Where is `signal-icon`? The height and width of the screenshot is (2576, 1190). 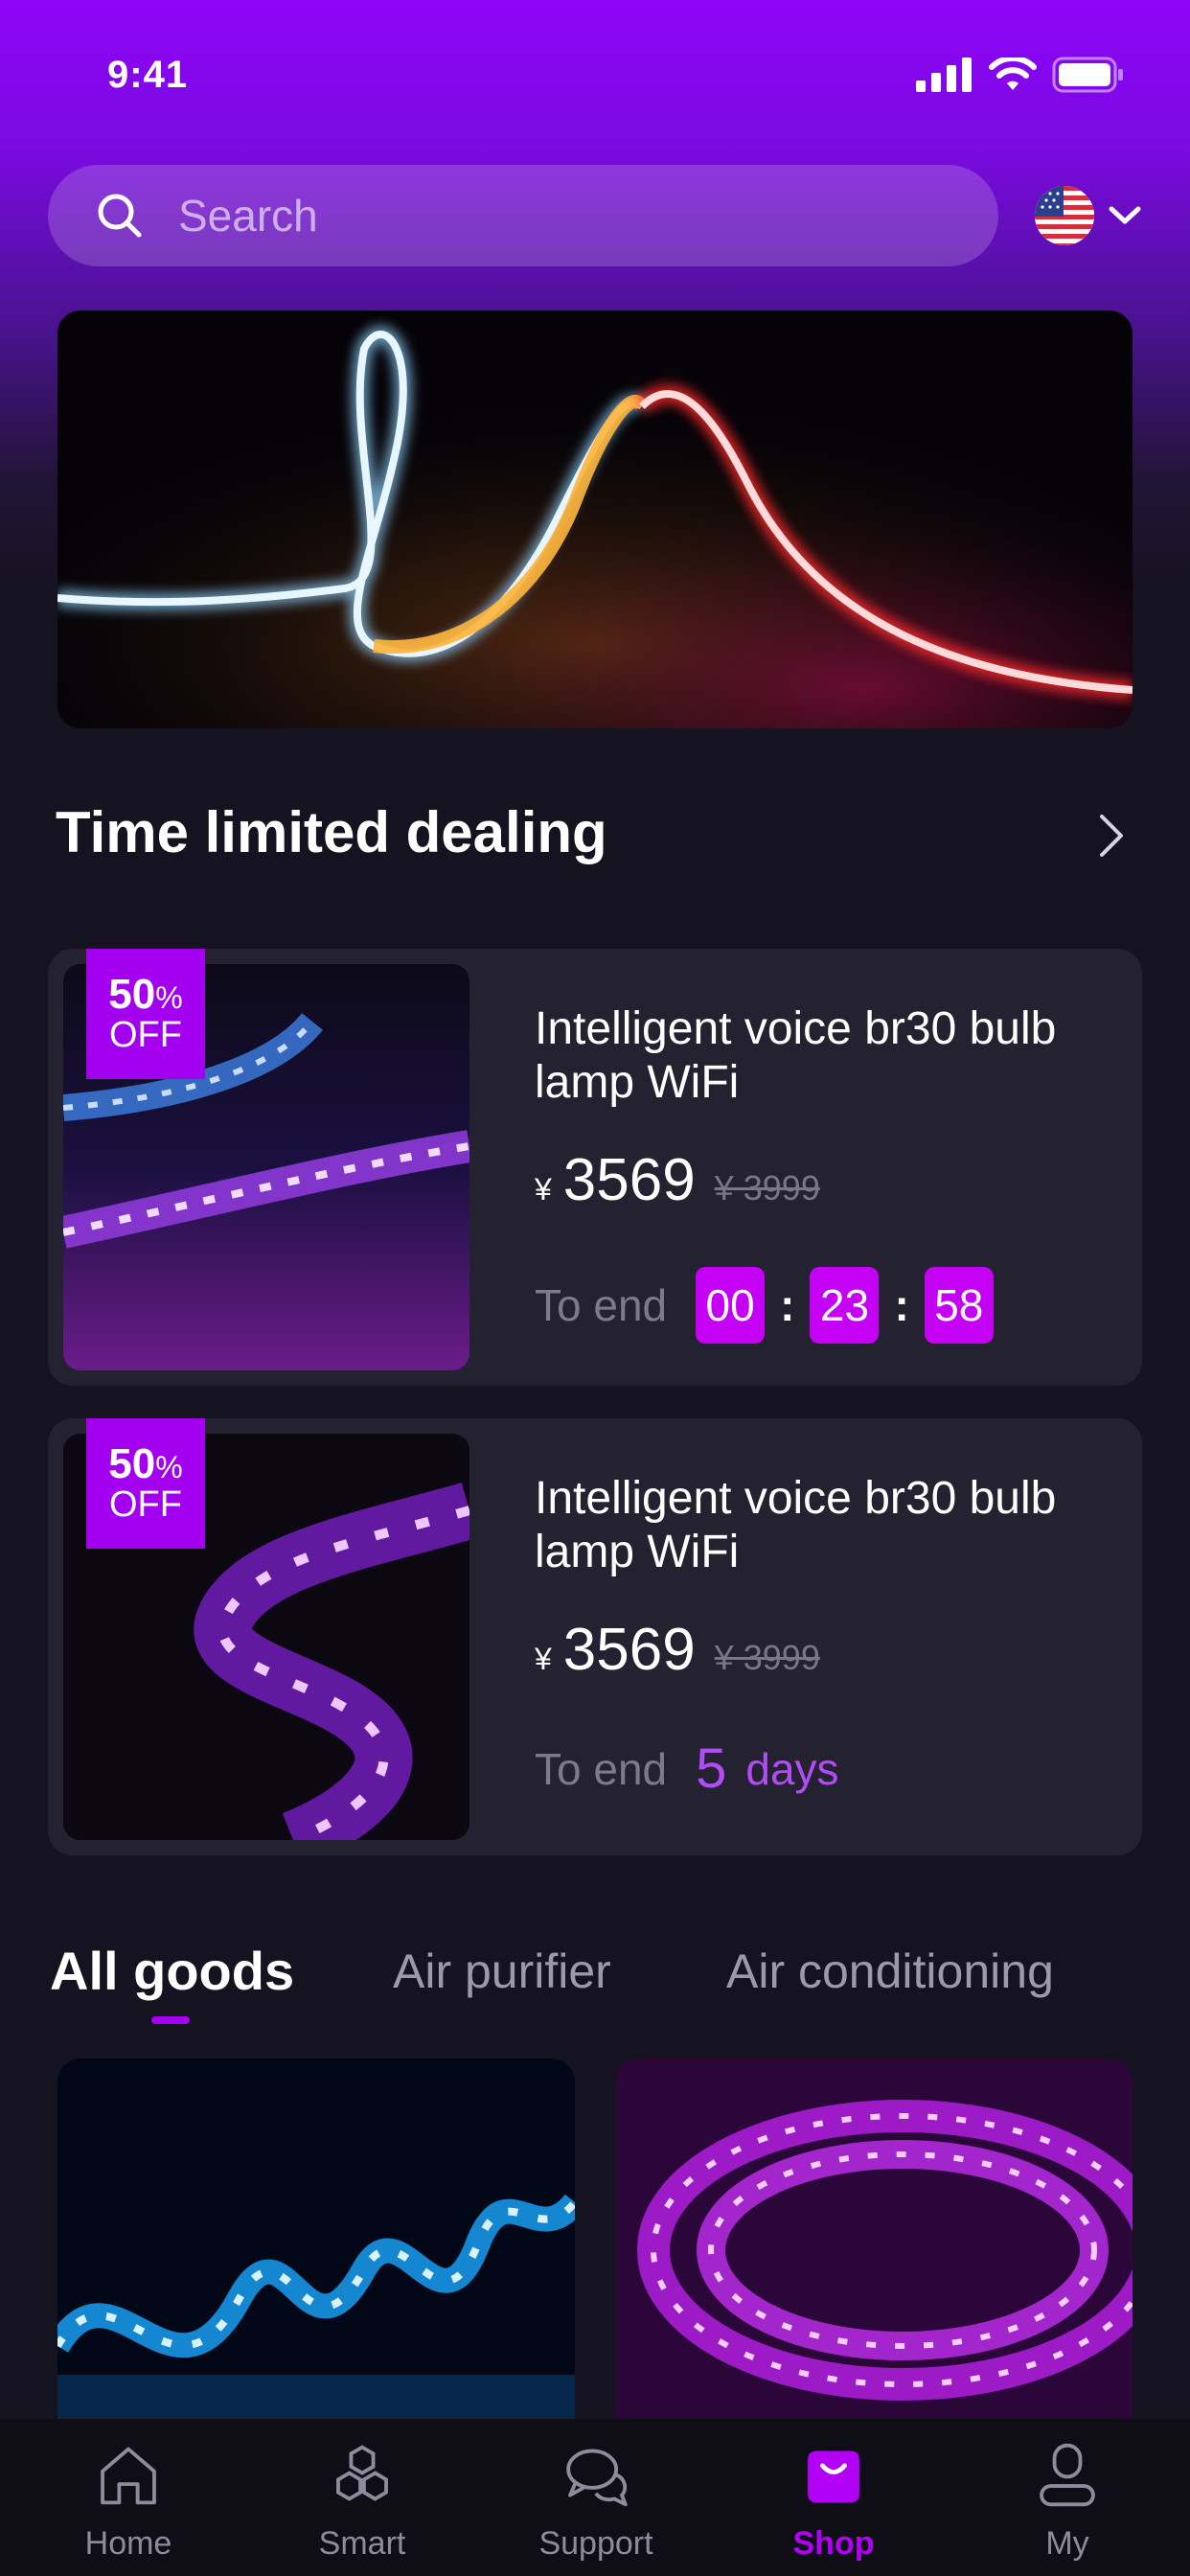
signal-icon is located at coordinates (944, 75).